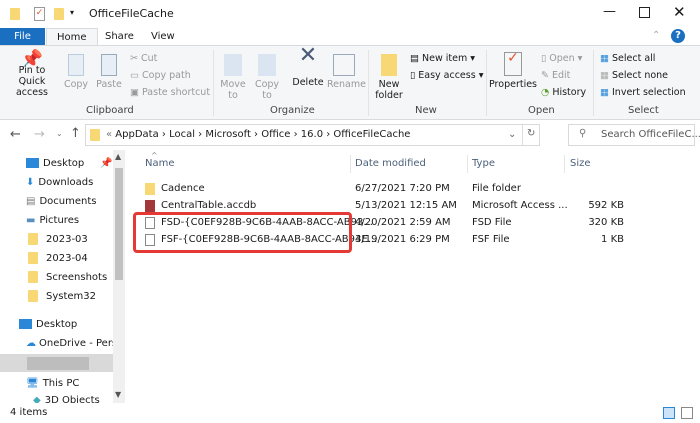 This screenshot has height=423, width=700. What do you see at coordinates (32, 75) in the screenshot?
I see `pin-to-quick-access-button: 📌 Pin to Quick access` at bounding box center [32, 75].